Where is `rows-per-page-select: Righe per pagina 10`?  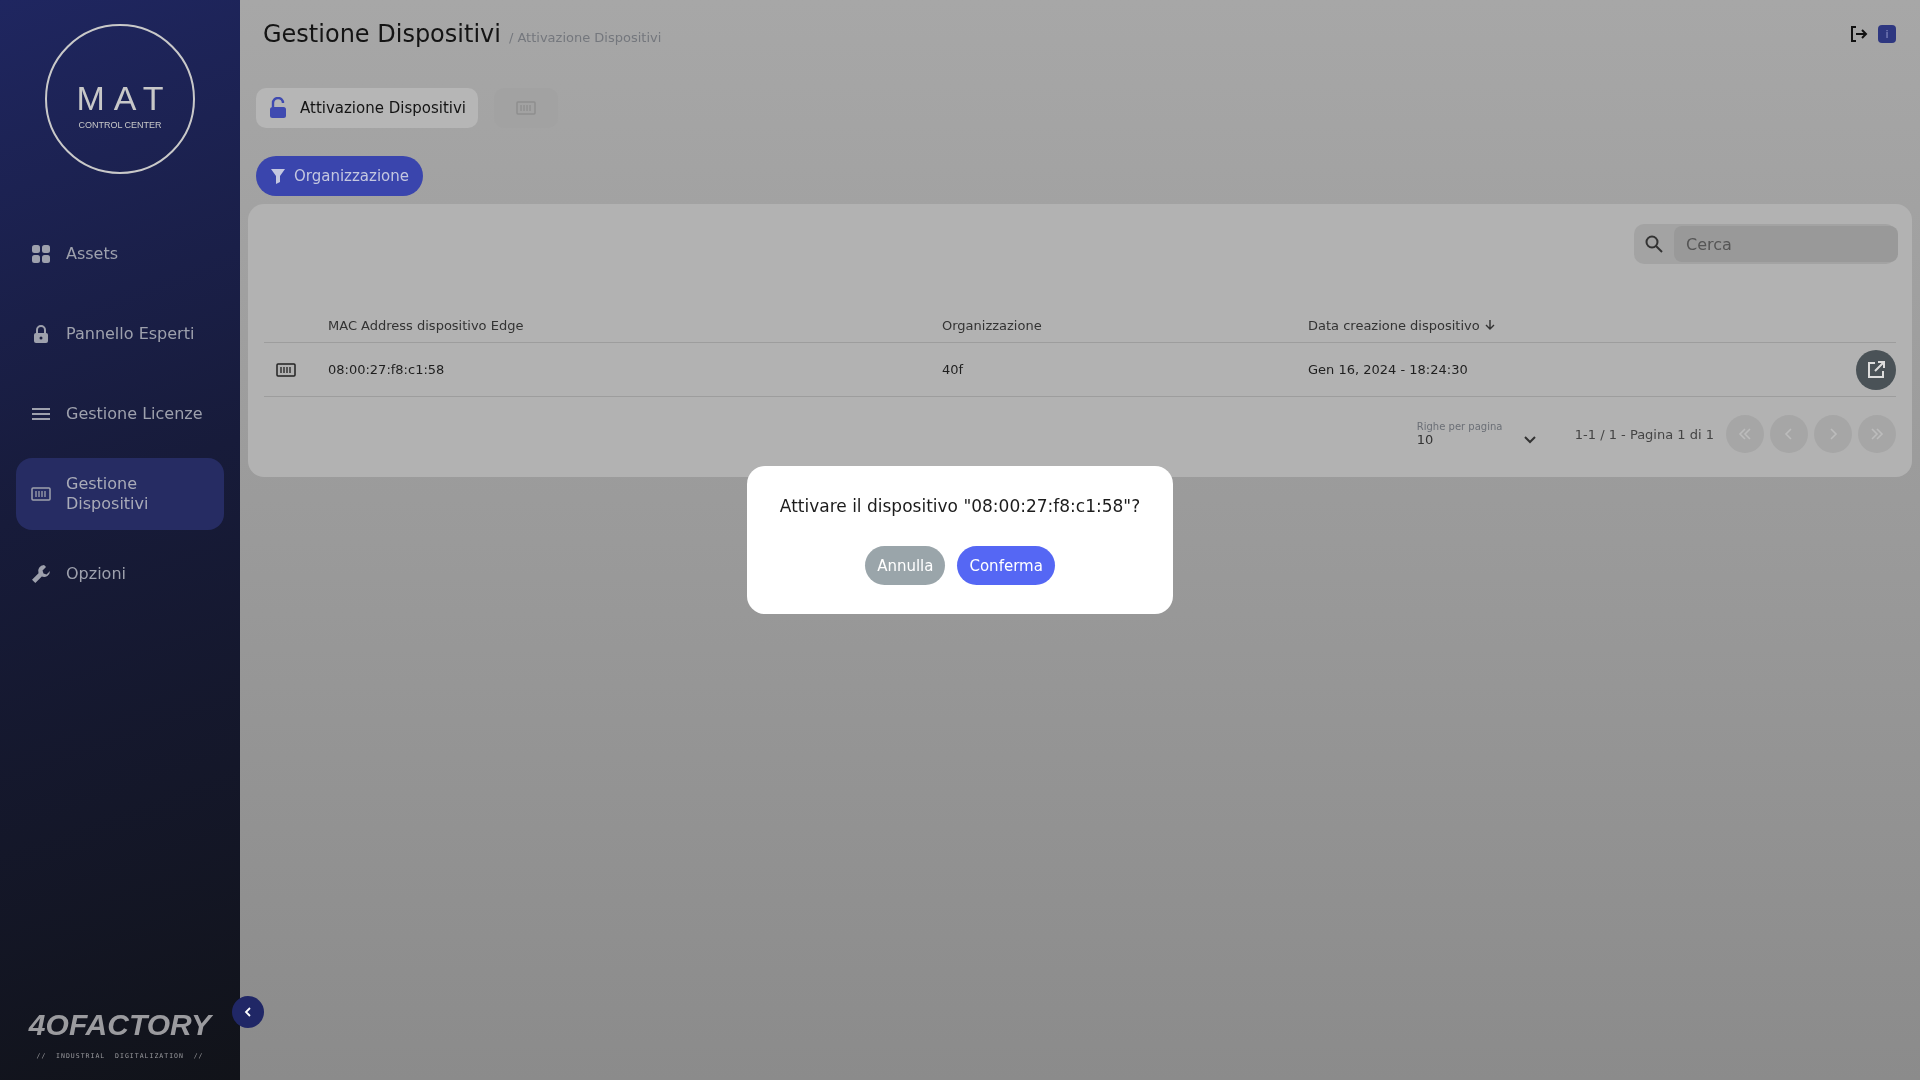 rows-per-page-select: Righe per pagina 10 is located at coordinates (1476, 434).